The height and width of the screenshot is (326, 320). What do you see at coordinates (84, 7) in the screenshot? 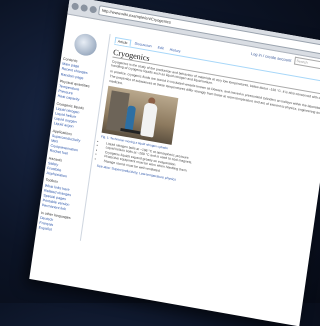
I see `forward-icon` at bounding box center [84, 7].